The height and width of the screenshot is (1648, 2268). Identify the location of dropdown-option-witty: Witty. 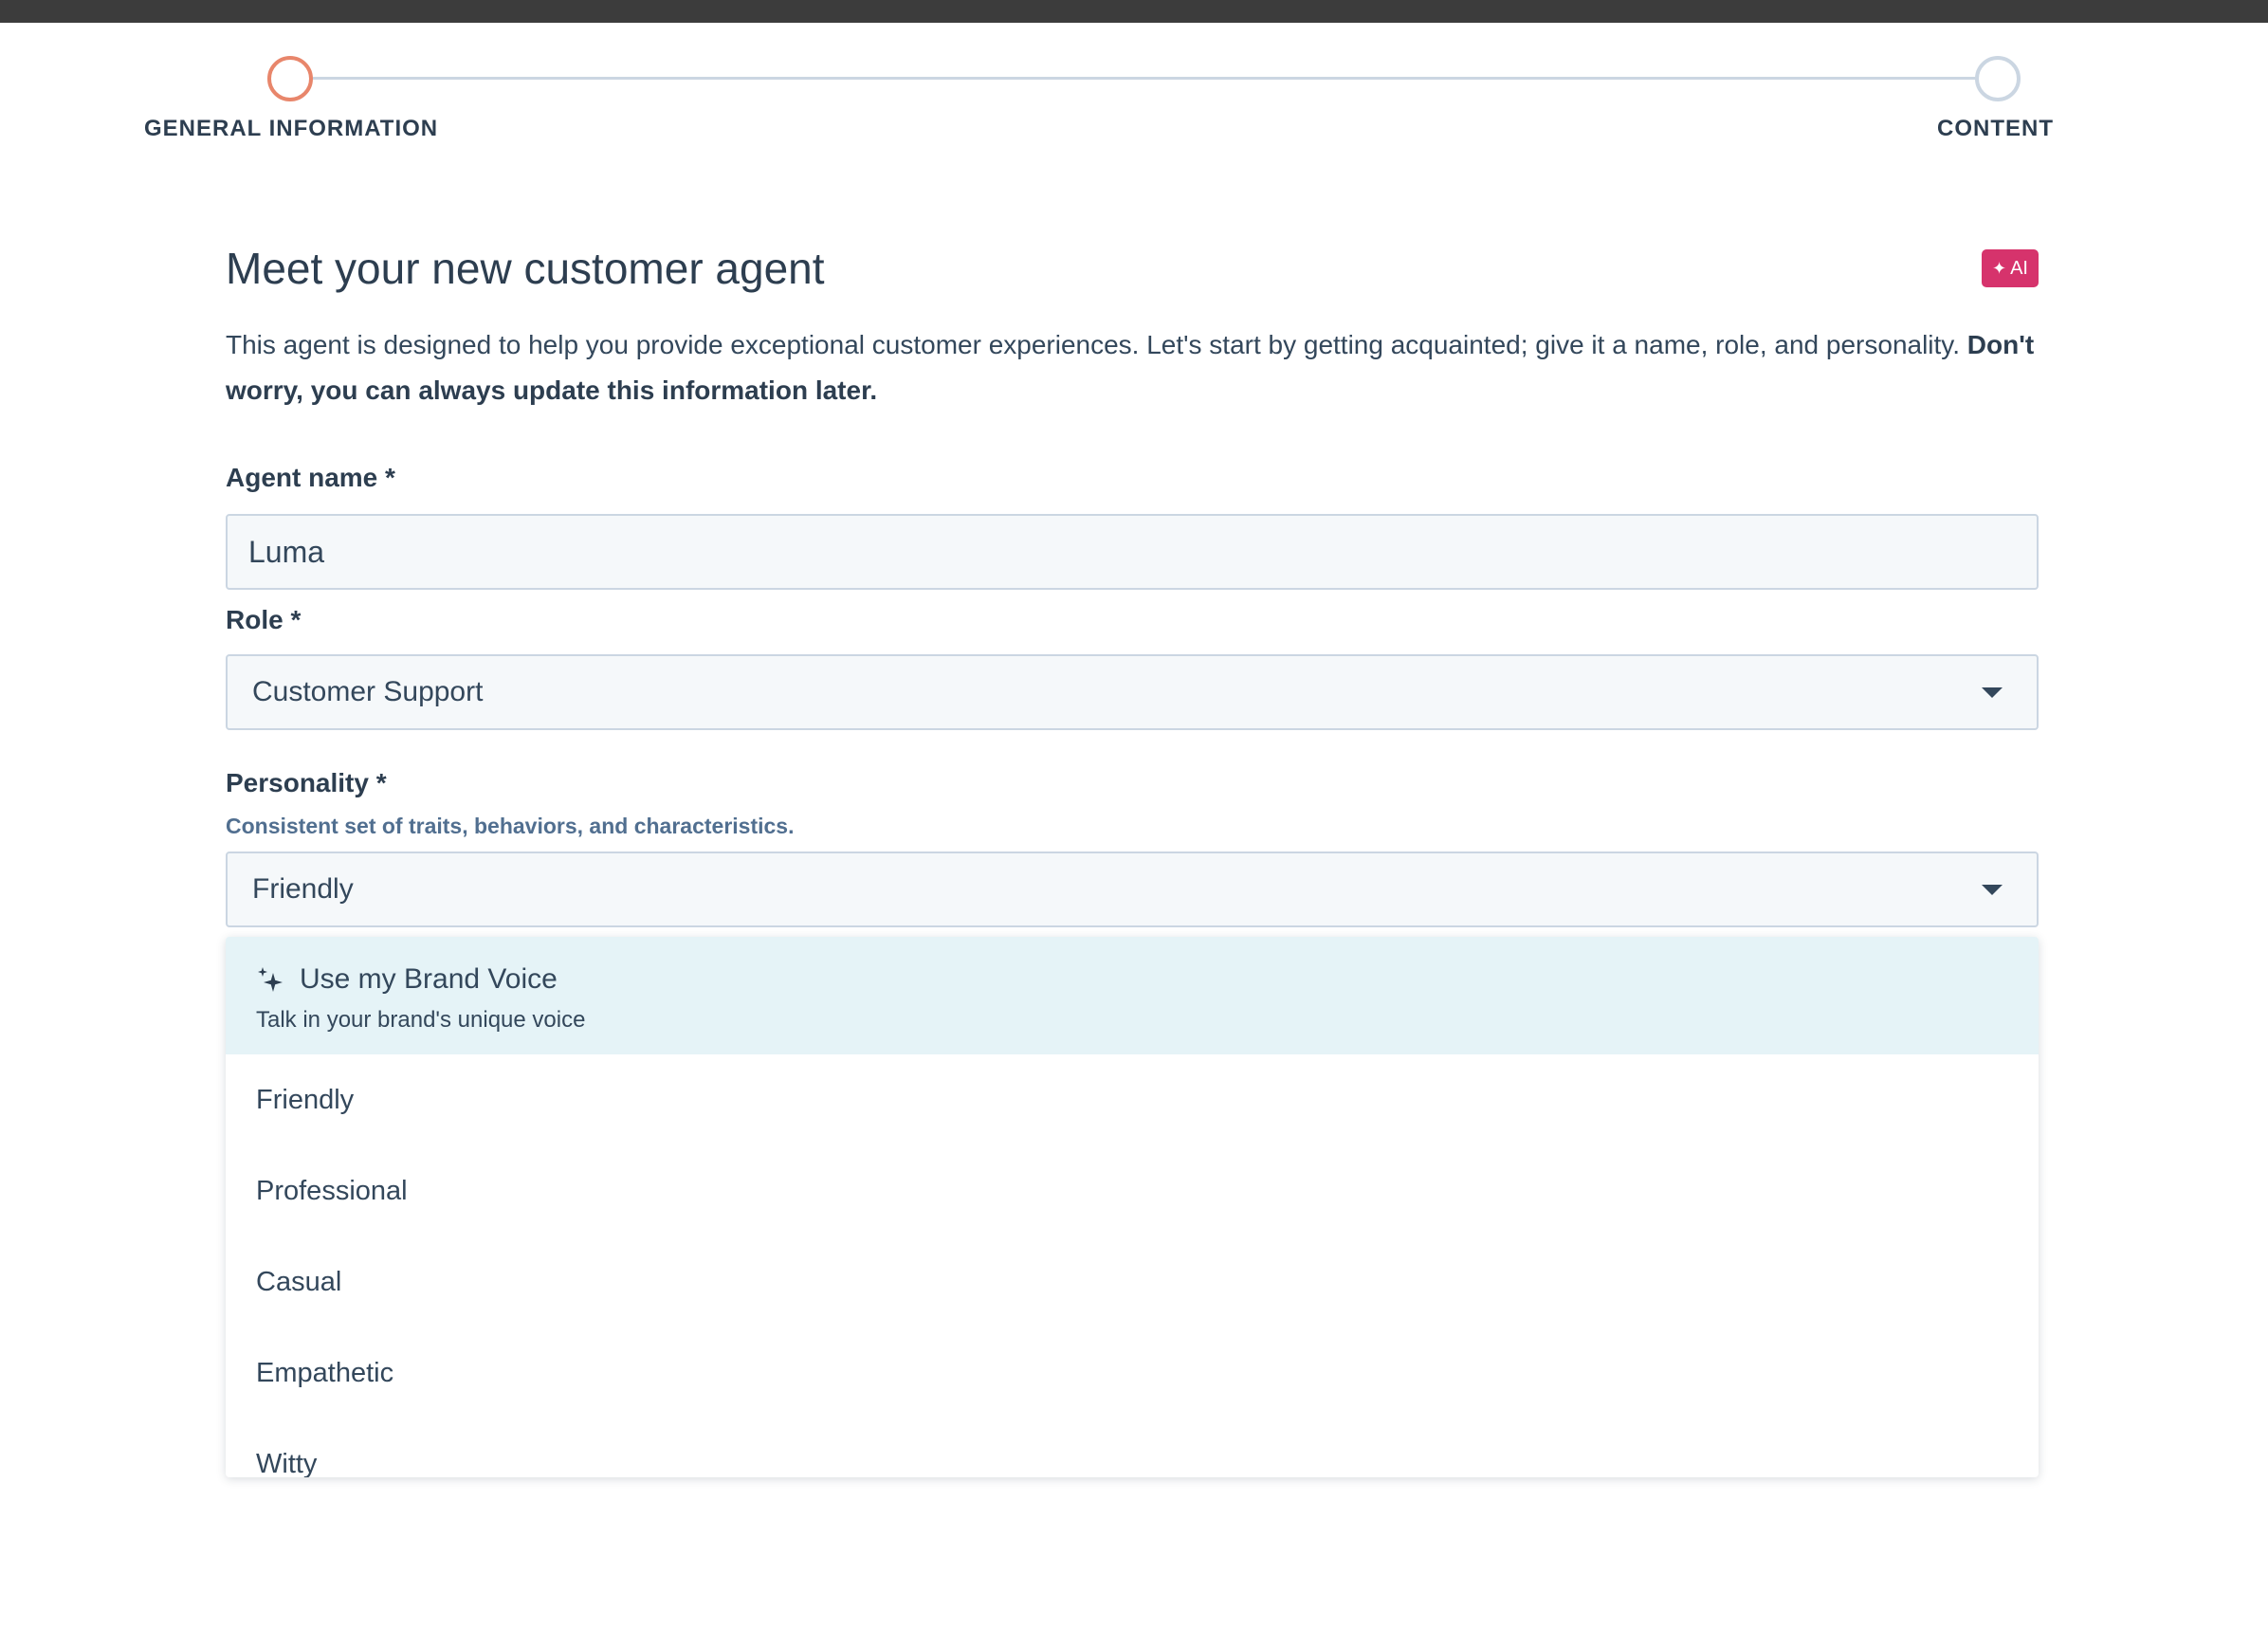
(1132, 1448).